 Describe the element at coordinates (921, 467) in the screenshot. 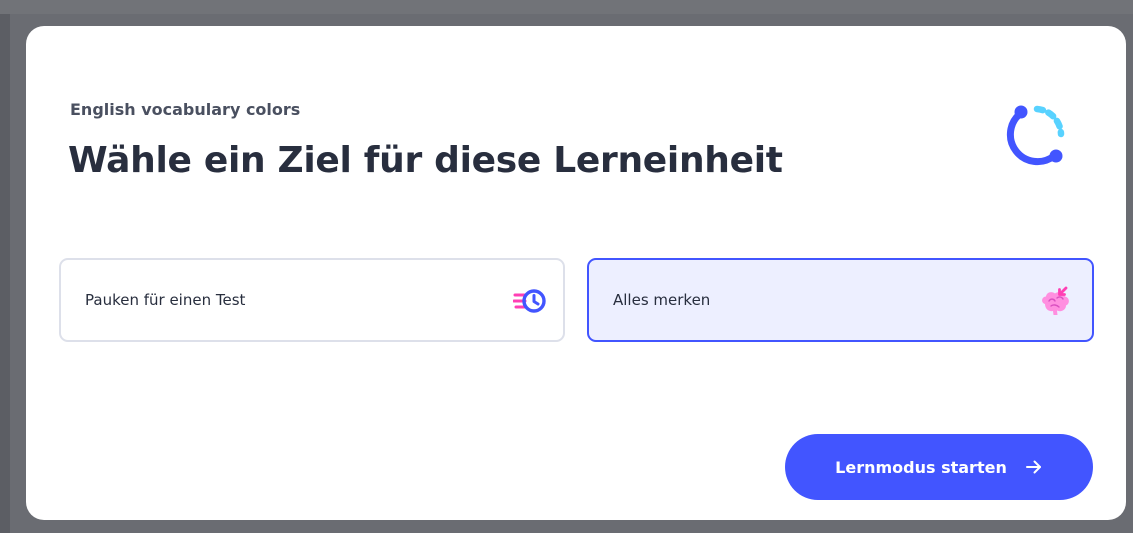

I see `start-button-label: Lernmodus starten` at that location.